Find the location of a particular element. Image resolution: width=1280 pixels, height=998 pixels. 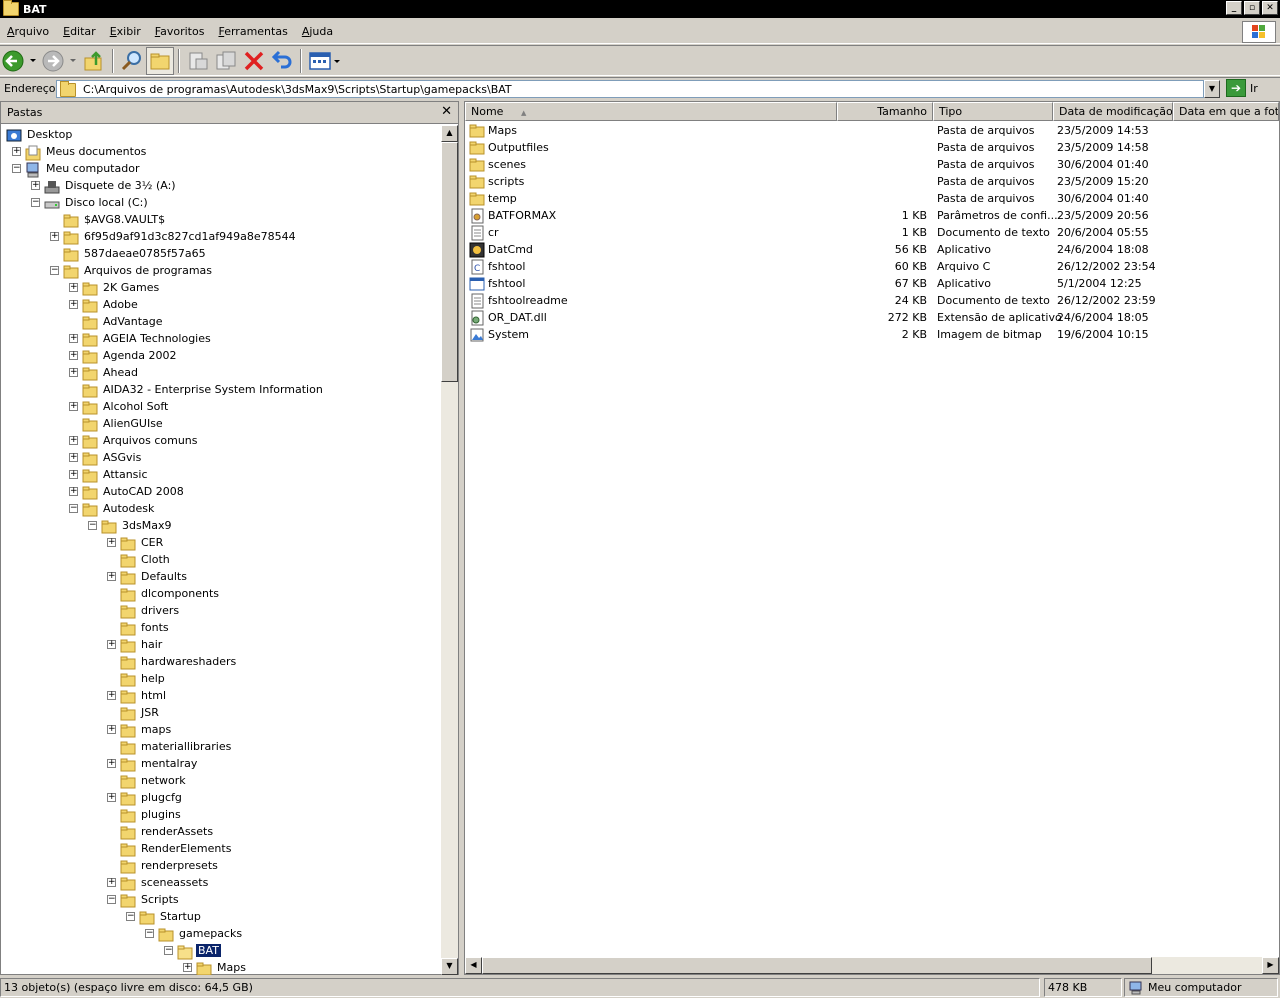

tree-item: + Attansic is located at coordinates (109, 474).